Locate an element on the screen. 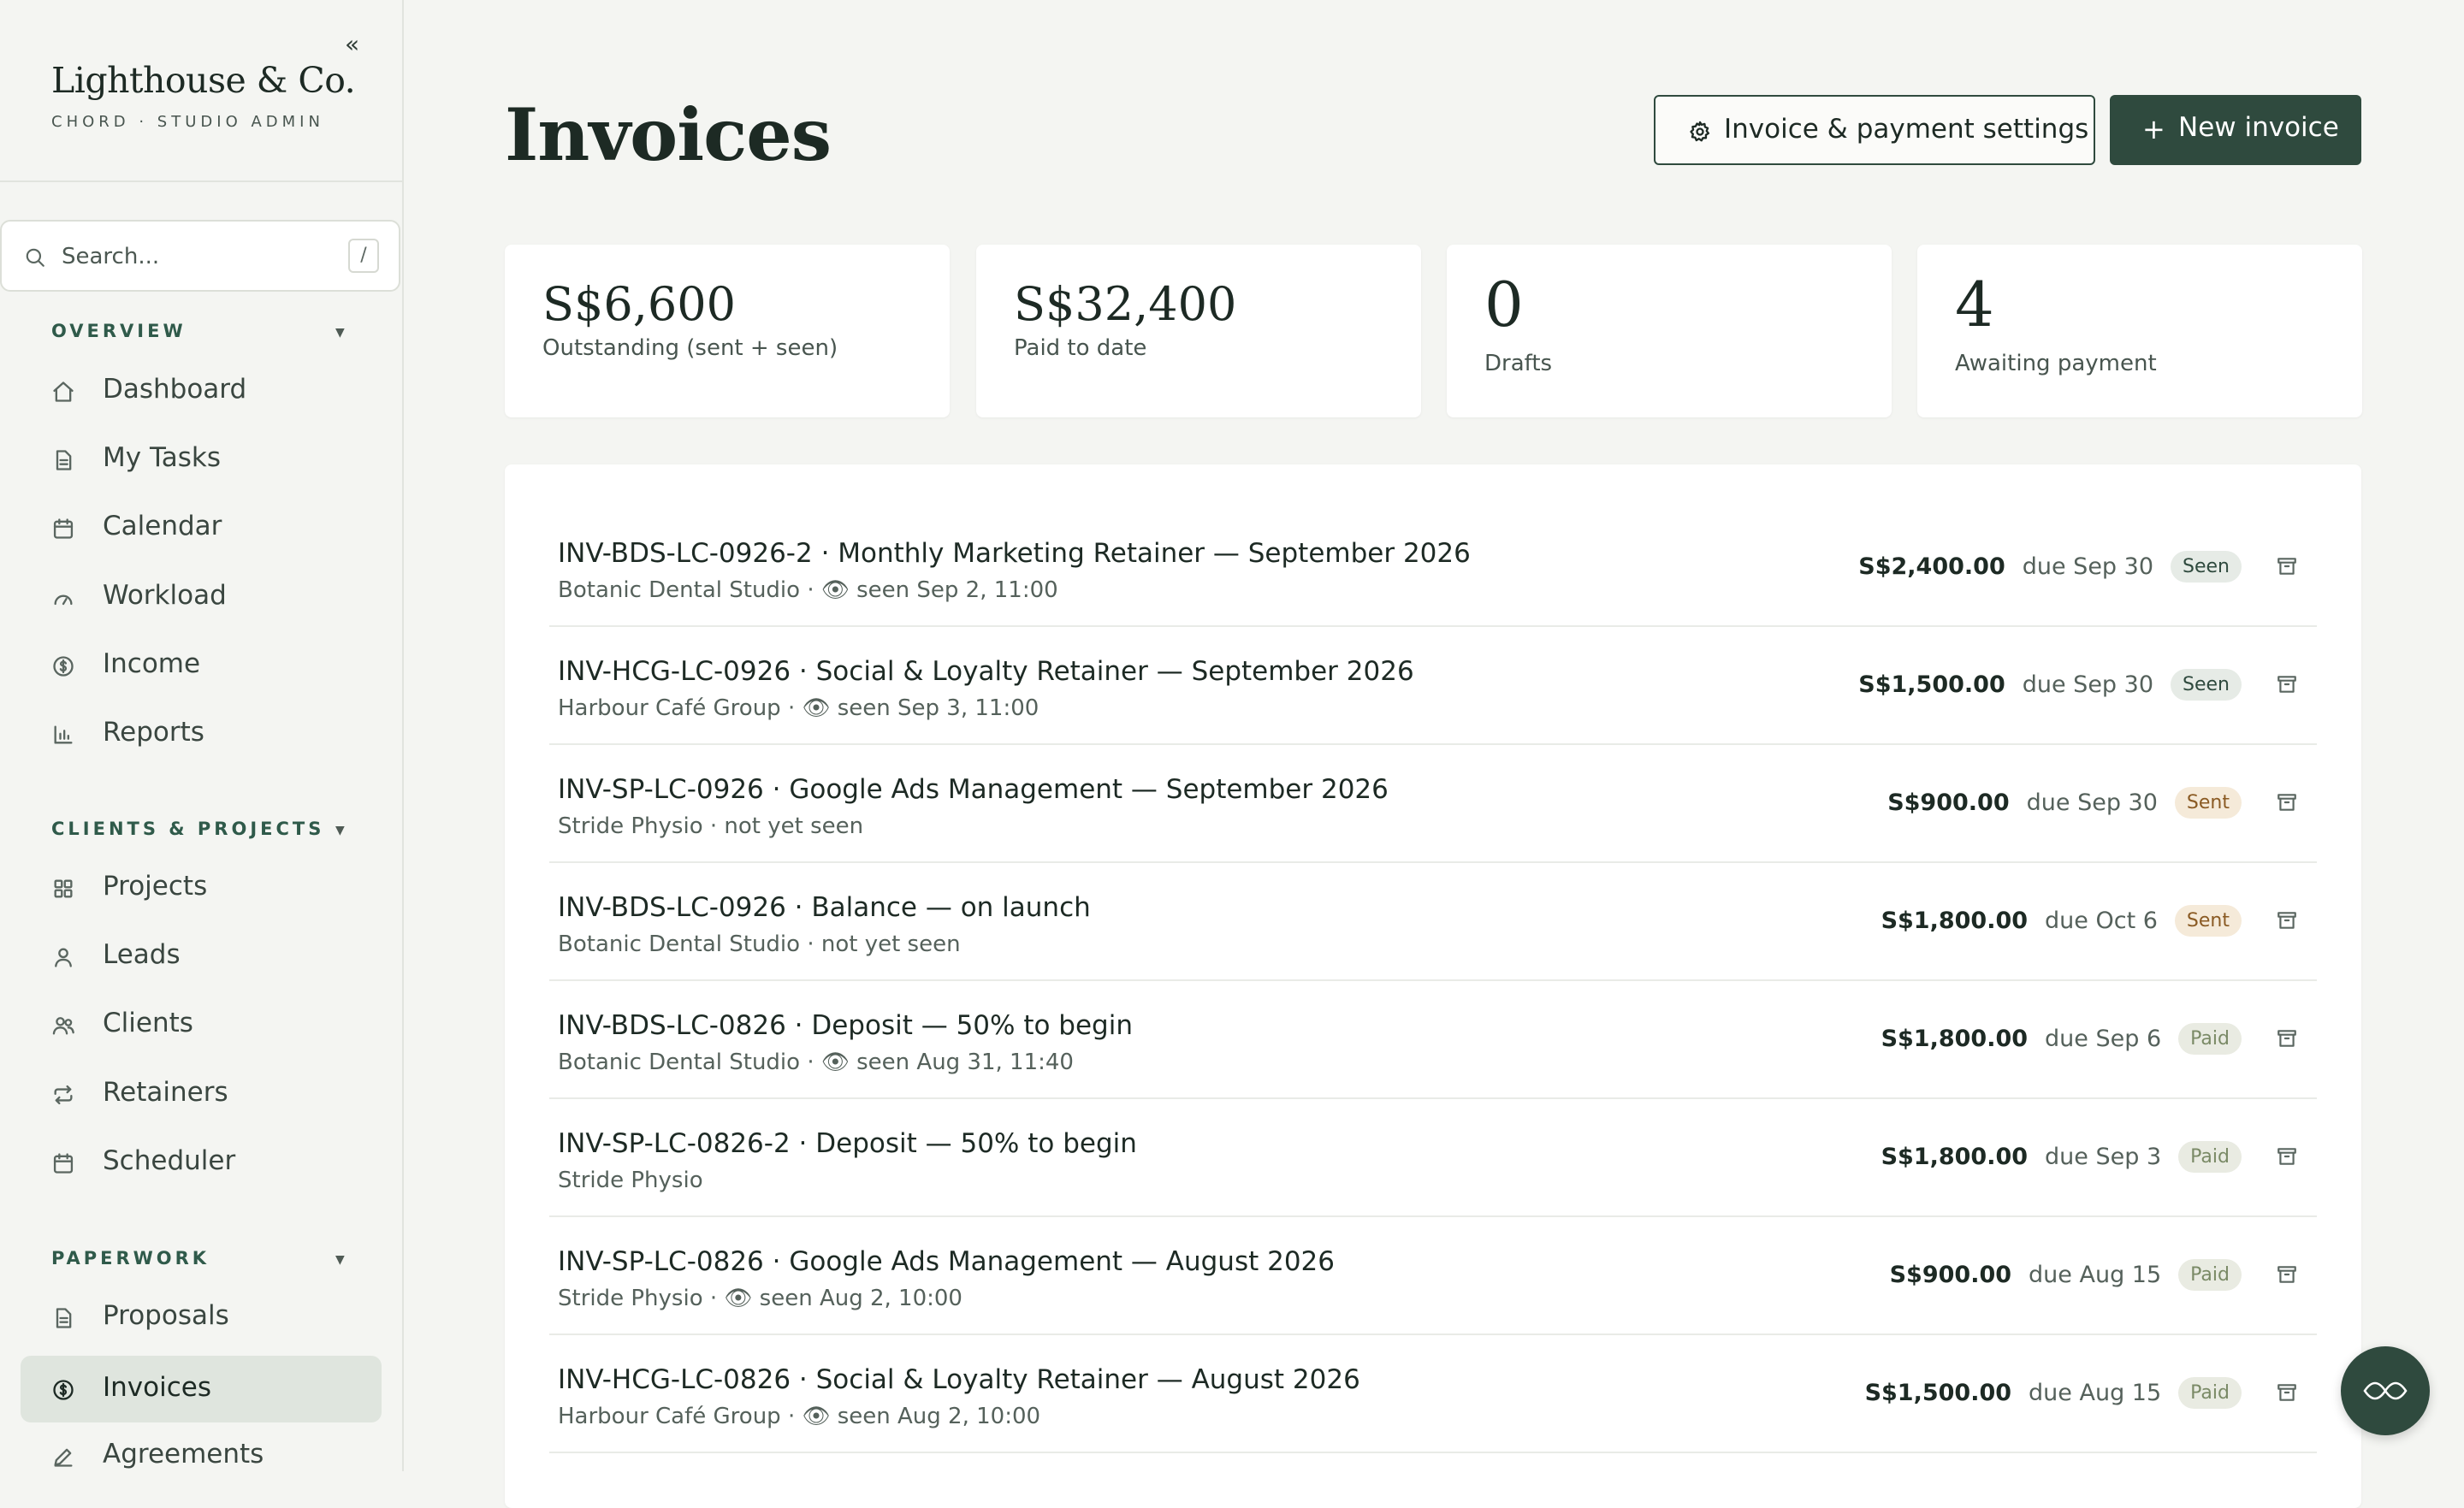  section-clients-projects: CLIENTS & PROJECTS is located at coordinates (187, 829).